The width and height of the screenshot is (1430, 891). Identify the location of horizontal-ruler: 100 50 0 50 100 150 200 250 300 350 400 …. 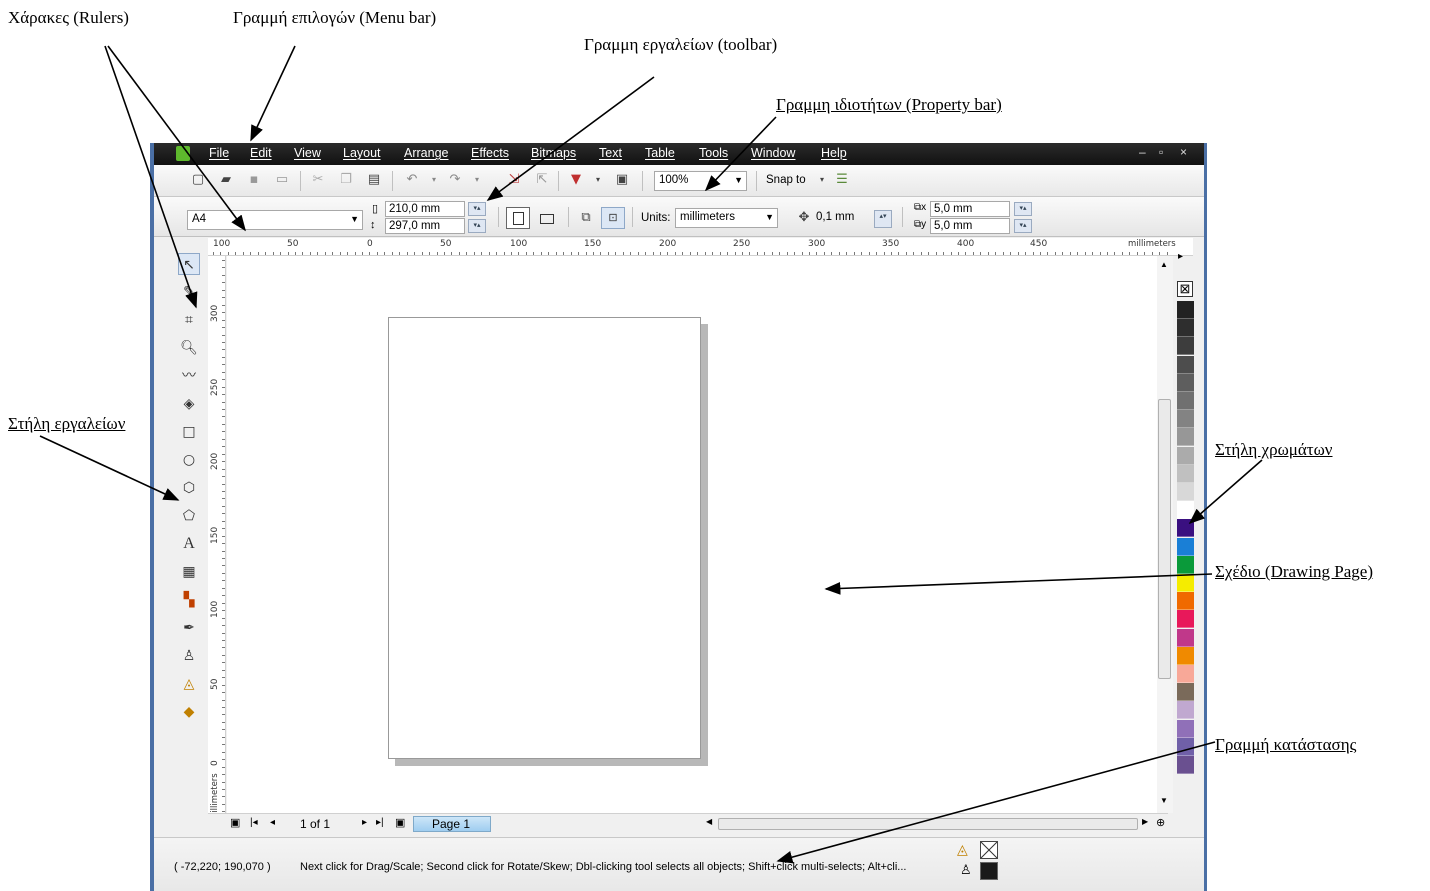
(700, 247).